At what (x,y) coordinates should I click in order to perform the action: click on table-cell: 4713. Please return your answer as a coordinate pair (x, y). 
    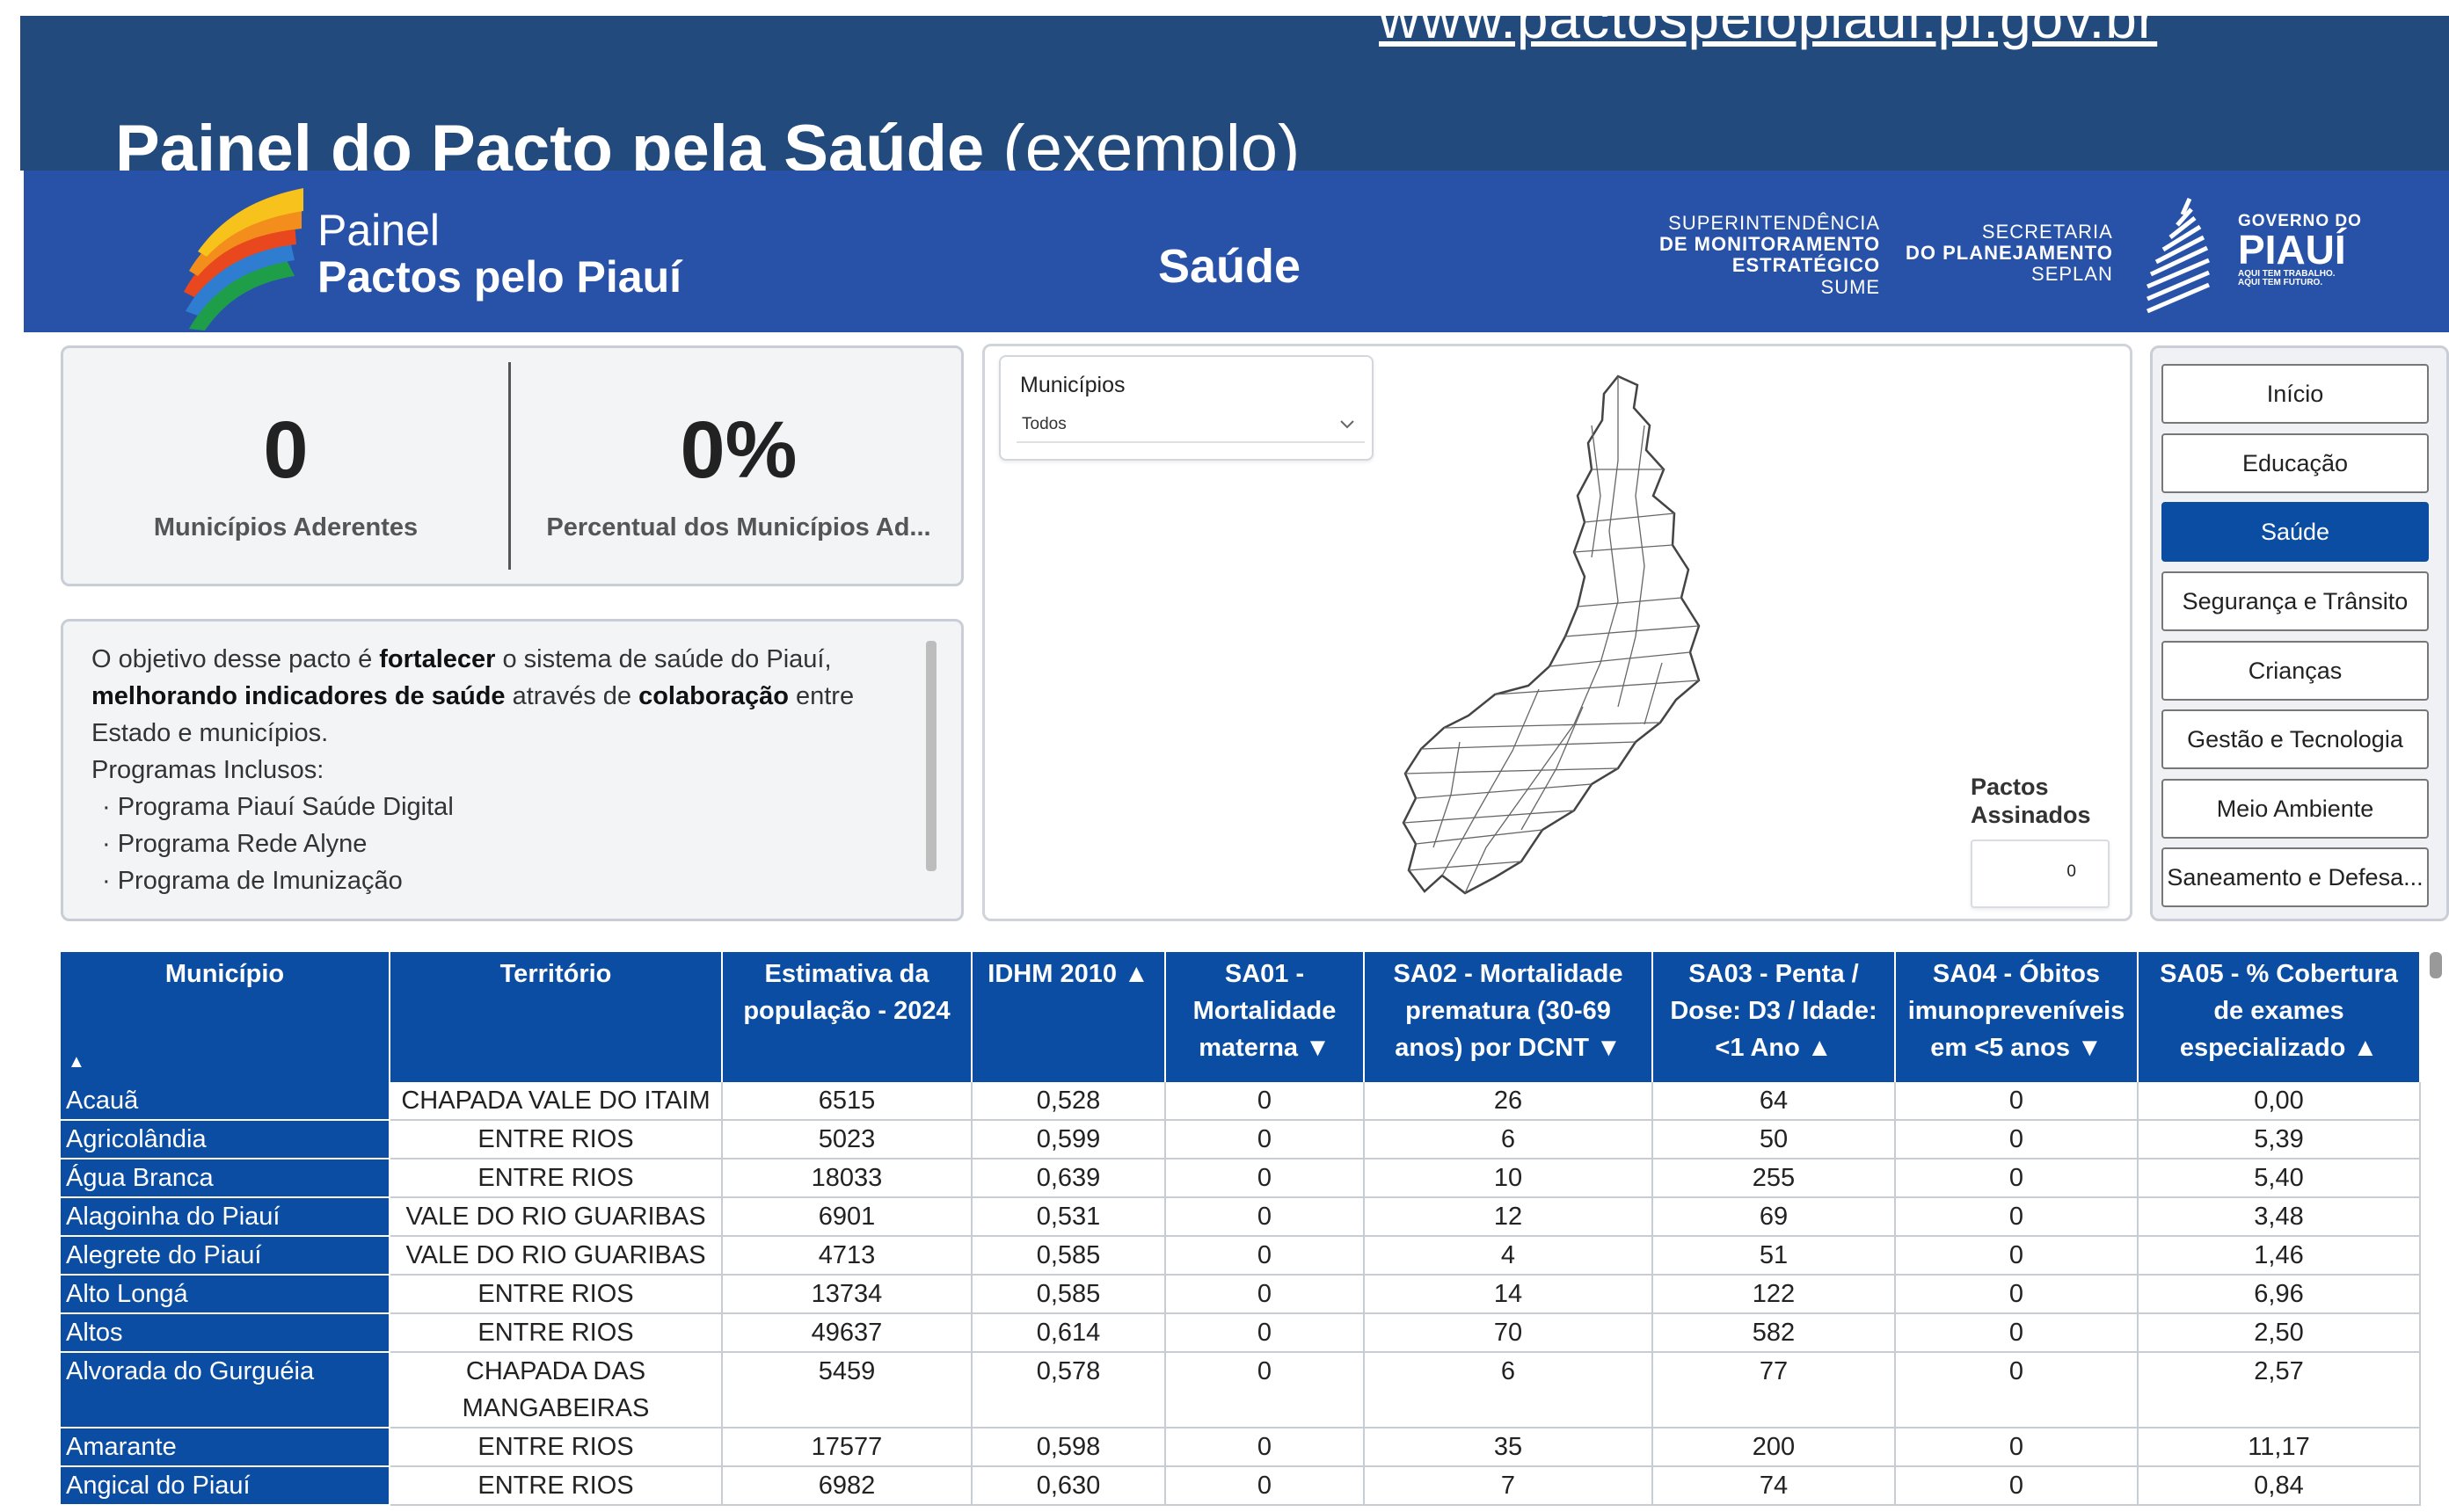
    Looking at the image, I should click on (847, 1256).